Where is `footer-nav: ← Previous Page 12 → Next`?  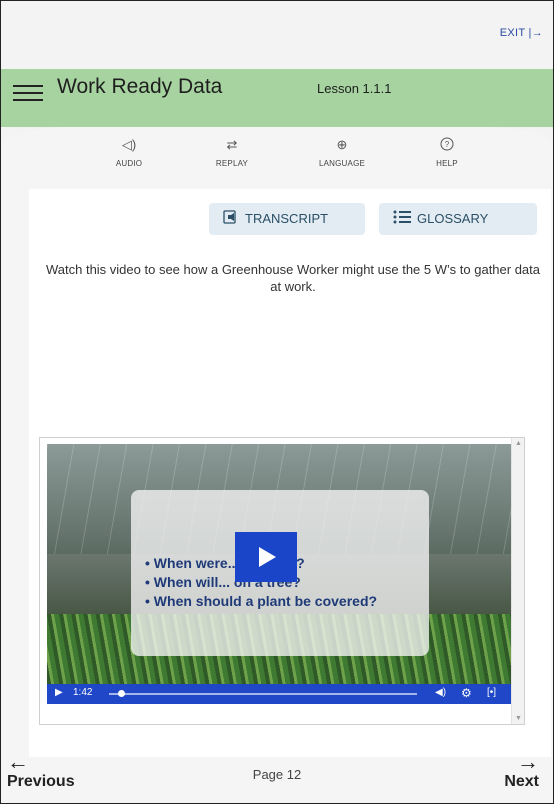 footer-nav: ← Previous Page 12 → Next is located at coordinates (277, 772).